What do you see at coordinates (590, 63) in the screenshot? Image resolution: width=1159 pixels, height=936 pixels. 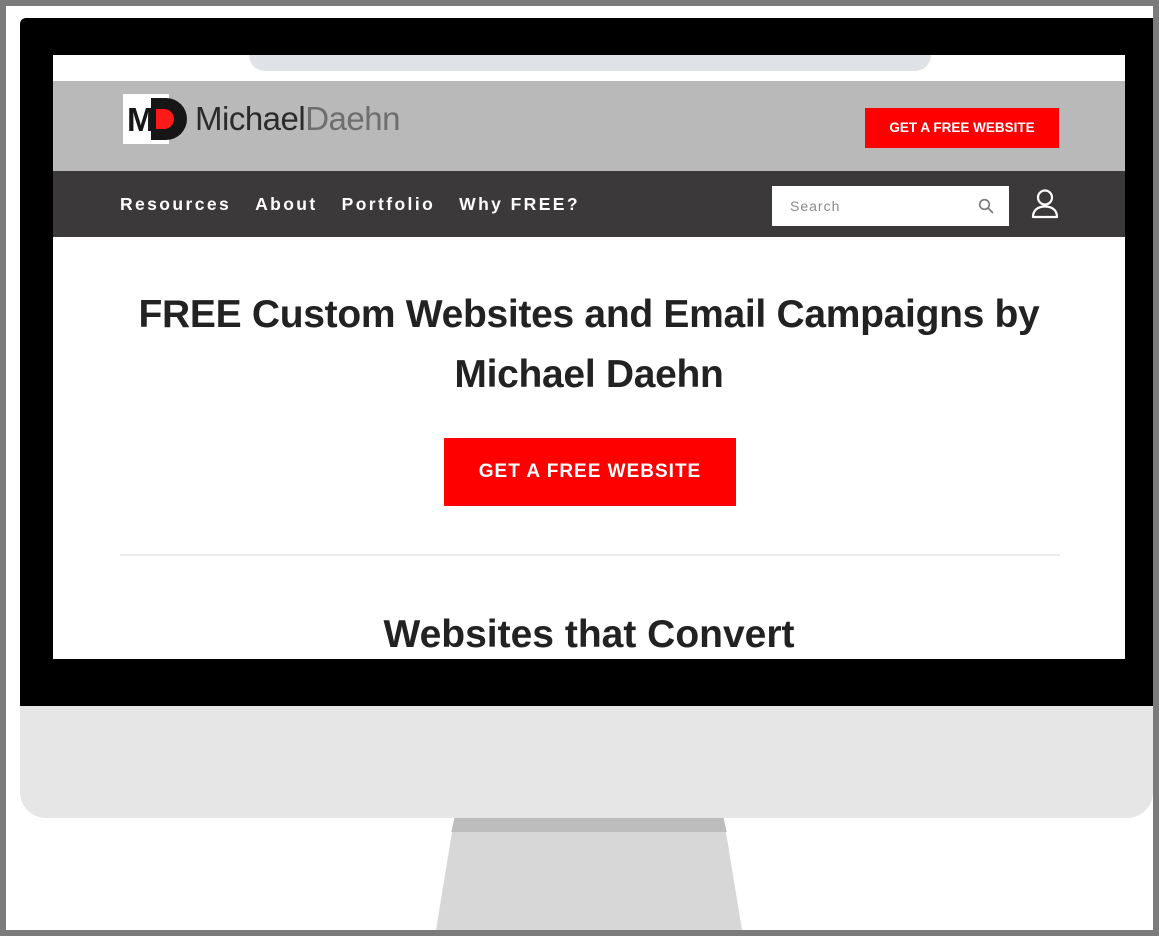 I see `browser-address-bar` at bounding box center [590, 63].